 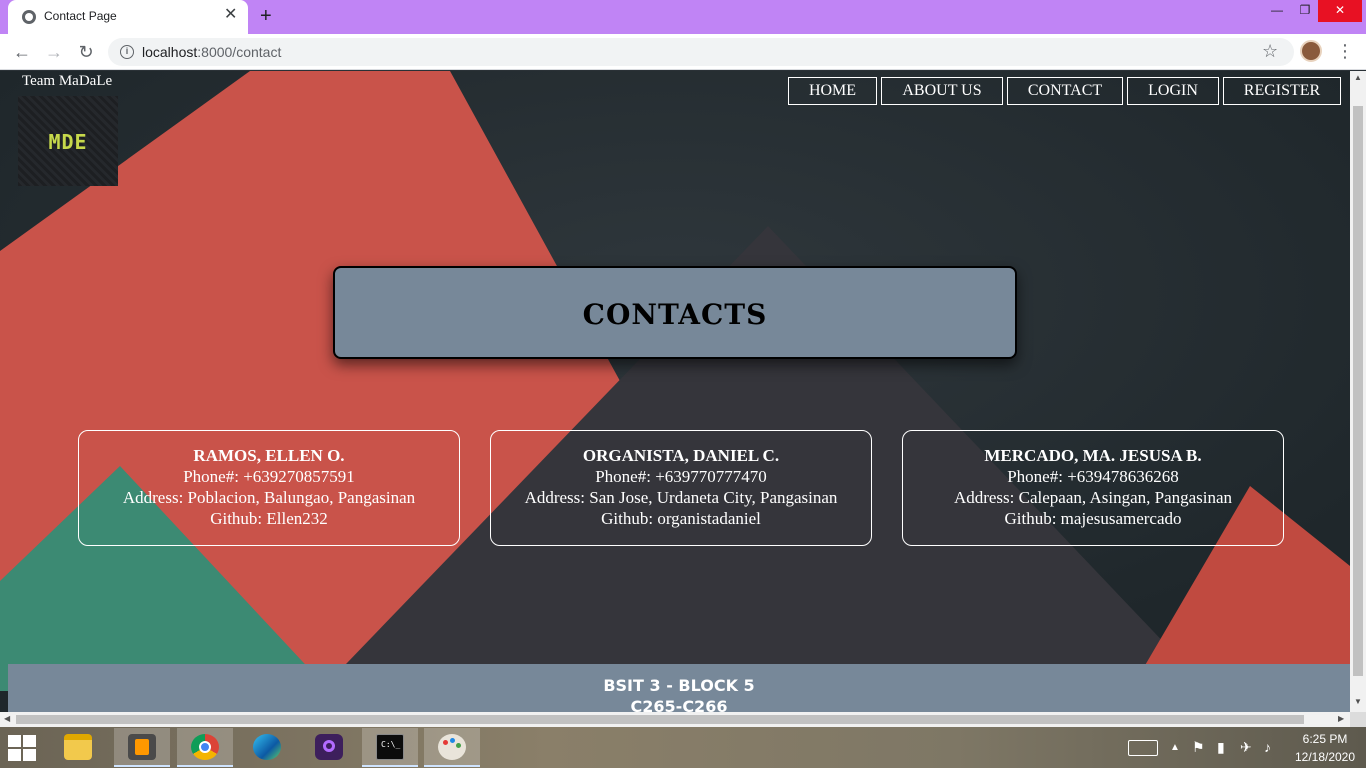 What do you see at coordinates (269, 497) in the screenshot?
I see `contact-address: Address: Poblacion, Balungao, Pangasinan` at bounding box center [269, 497].